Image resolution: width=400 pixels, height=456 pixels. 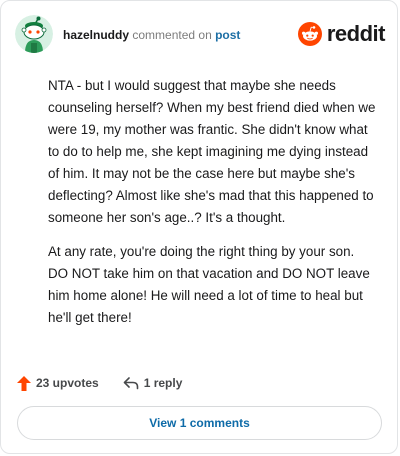 What do you see at coordinates (199, 423) in the screenshot?
I see `view-comments-button: View 1 comments` at bounding box center [199, 423].